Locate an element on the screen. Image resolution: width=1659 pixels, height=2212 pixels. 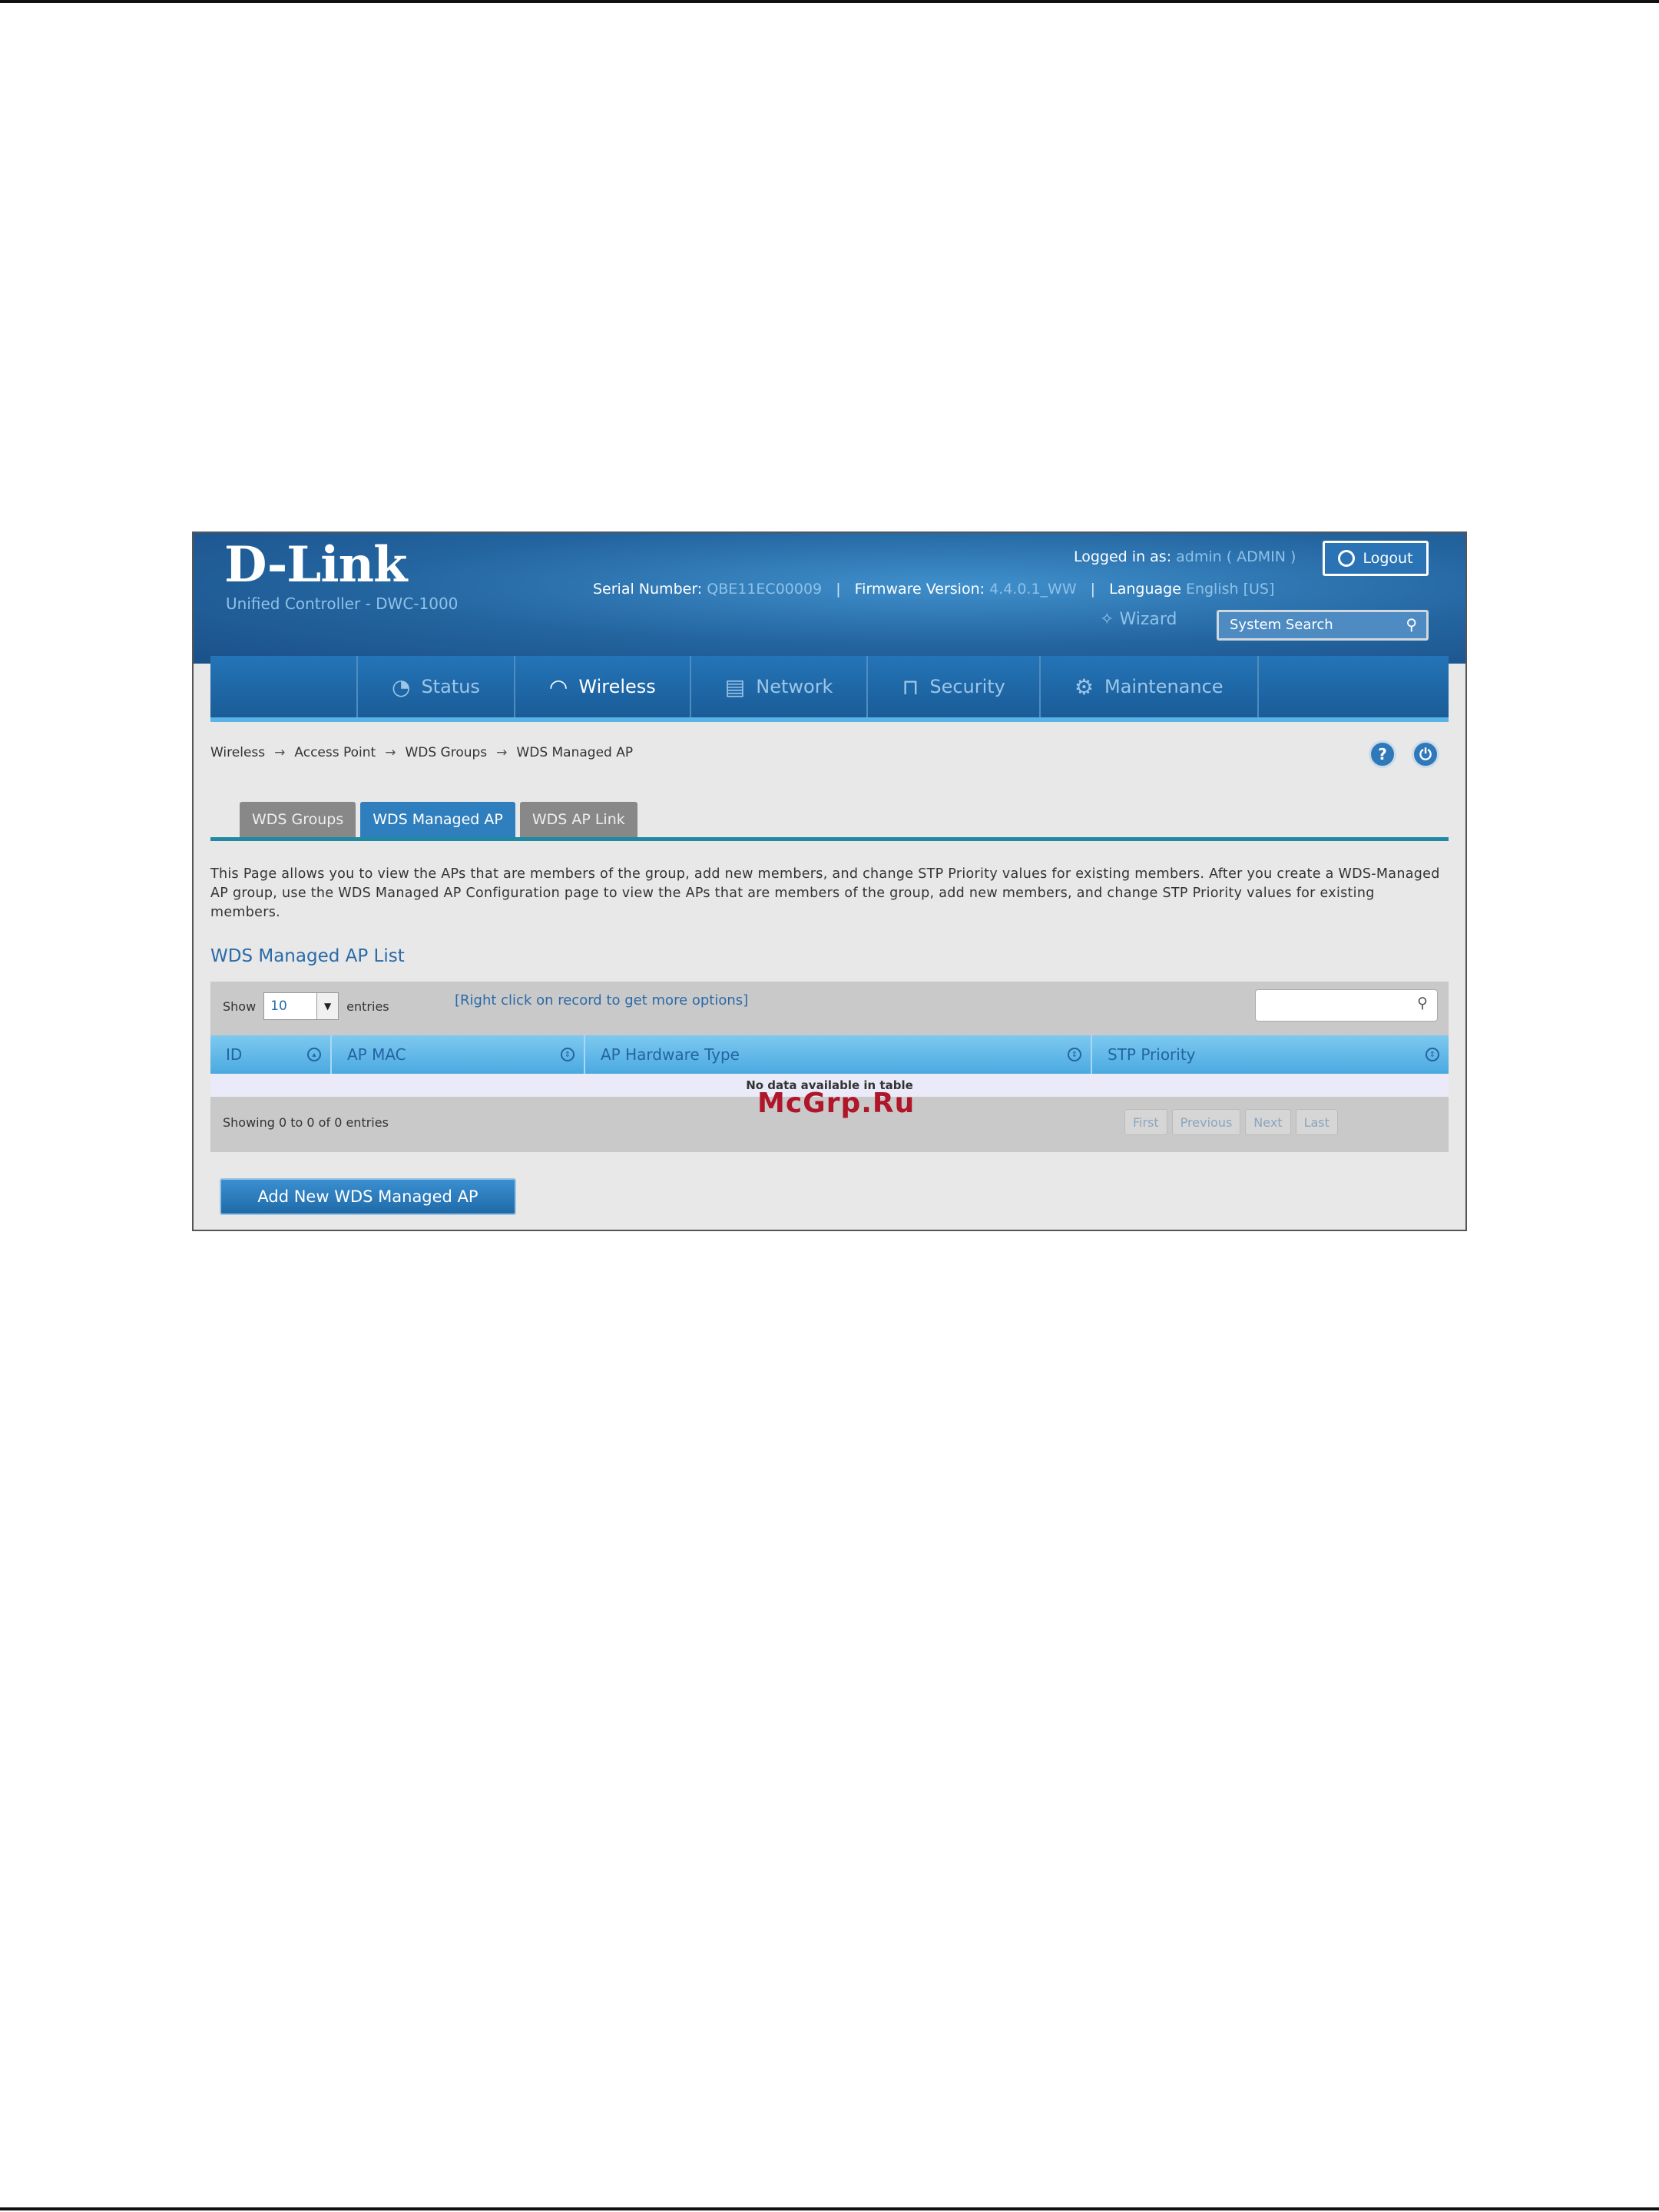
column-label: AP MAC is located at coordinates (377, 1055).